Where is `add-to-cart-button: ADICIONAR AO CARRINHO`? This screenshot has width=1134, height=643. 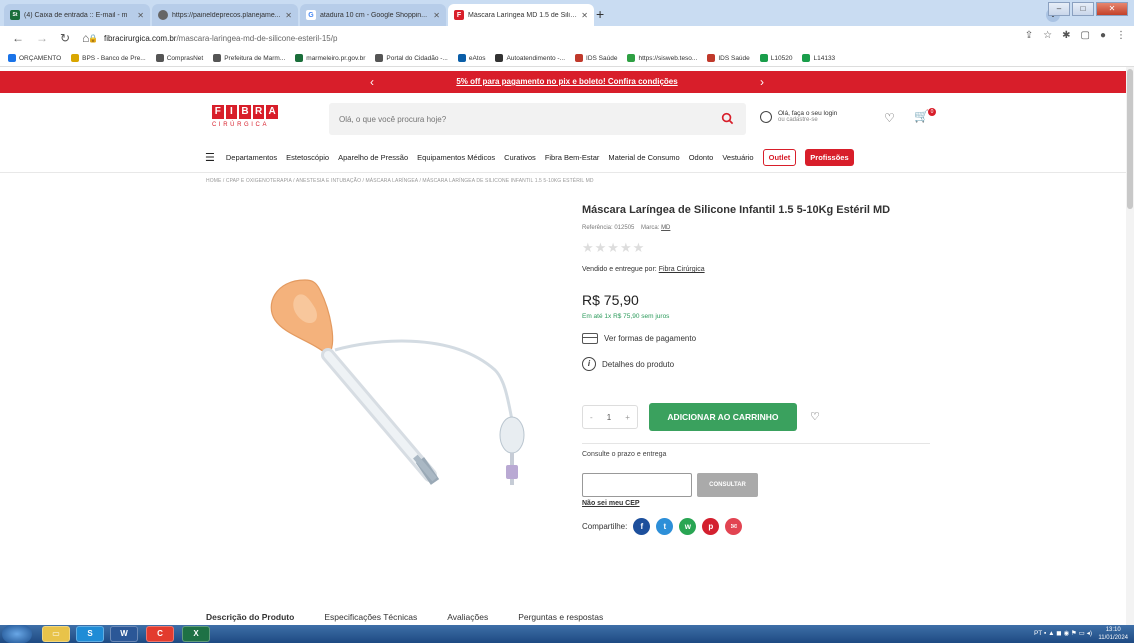 add-to-cart-button: ADICIONAR AO CARRINHO is located at coordinates (723, 417).